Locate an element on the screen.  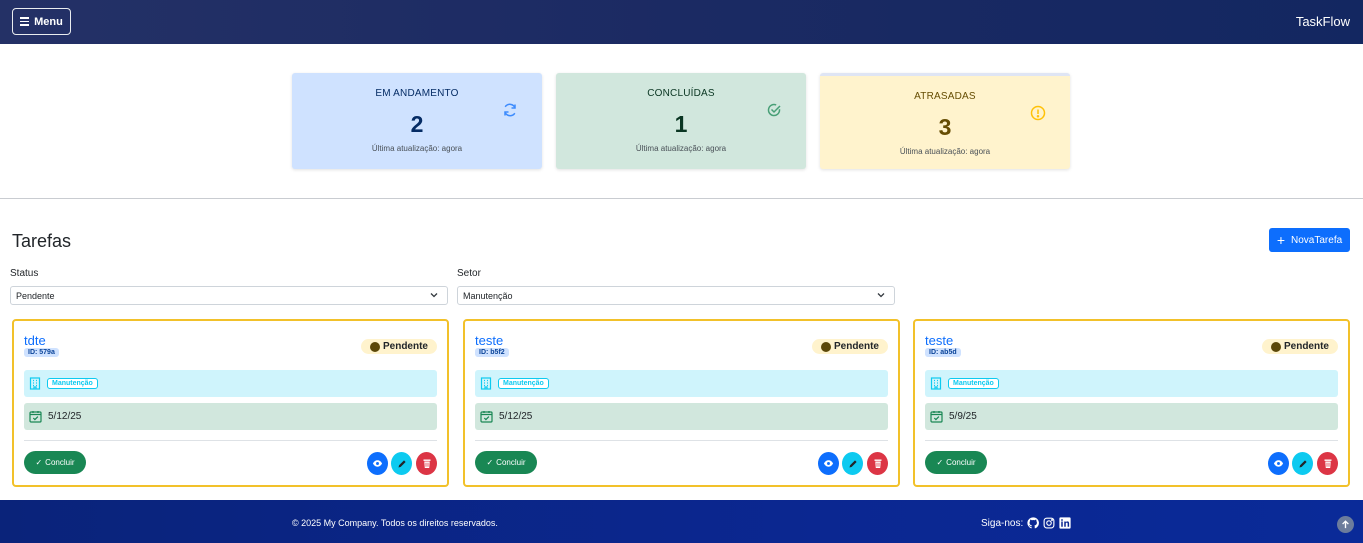
setor-filter-value: Manutenção is located at coordinates (488, 295).